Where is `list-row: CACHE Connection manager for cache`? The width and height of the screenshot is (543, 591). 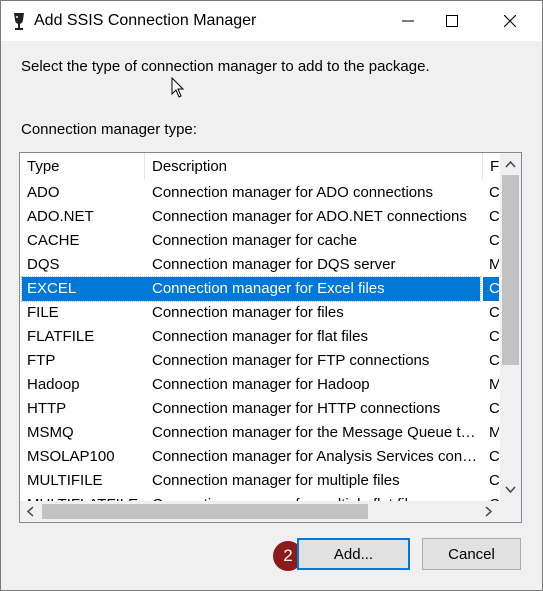
list-row: CACHE Connection manager for cache is located at coordinates (251, 241).